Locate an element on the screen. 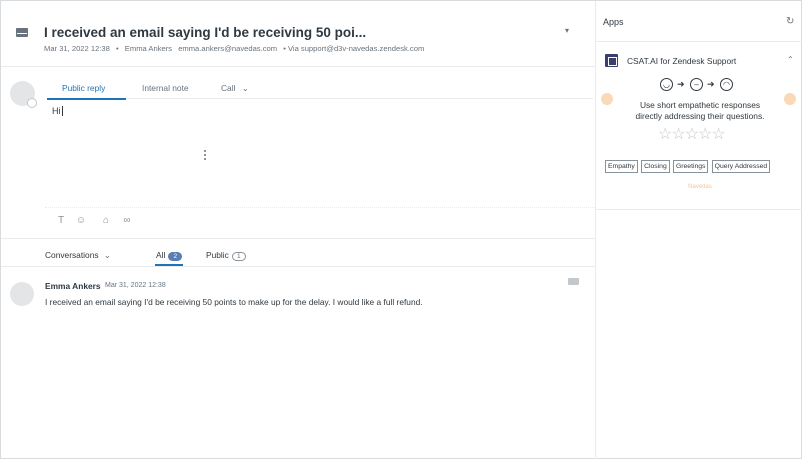 The height and width of the screenshot is (459, 802). conversations-label: Conversations is located at coordinates (72, 255).